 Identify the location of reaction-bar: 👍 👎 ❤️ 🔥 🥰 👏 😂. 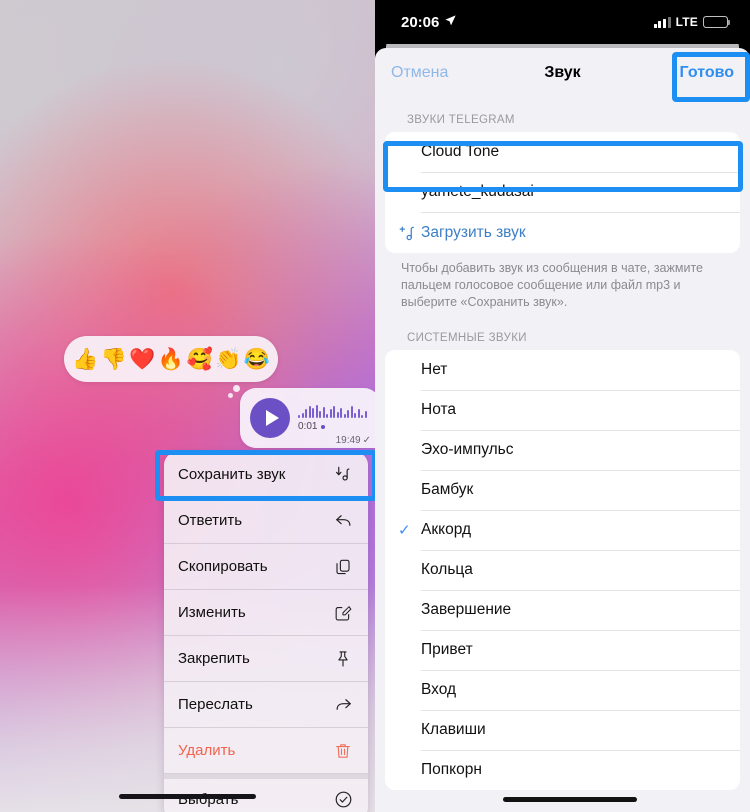
(171, 359).